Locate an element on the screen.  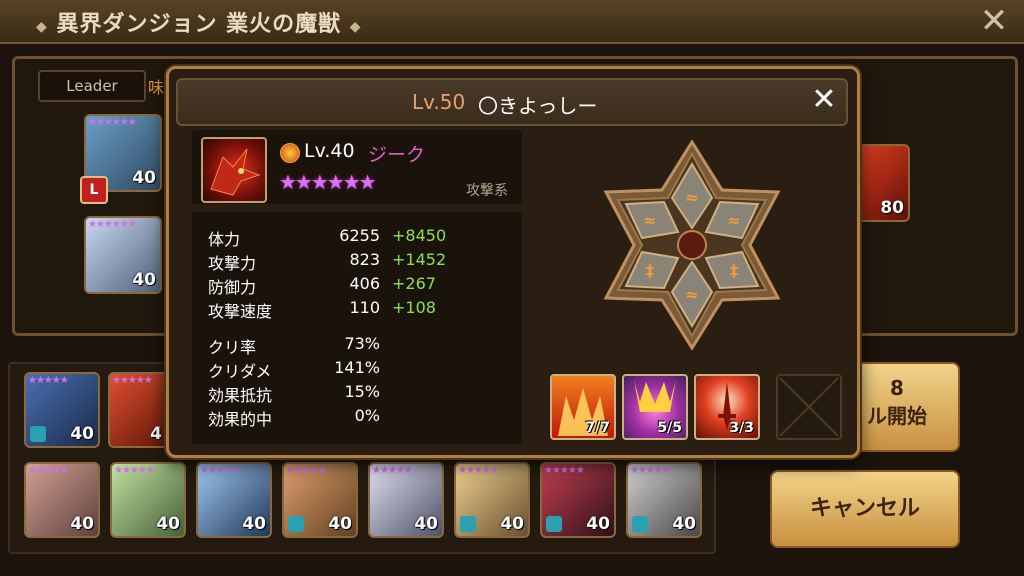
diamond-right-icon: ◆ is located at coordinates (355, 27).